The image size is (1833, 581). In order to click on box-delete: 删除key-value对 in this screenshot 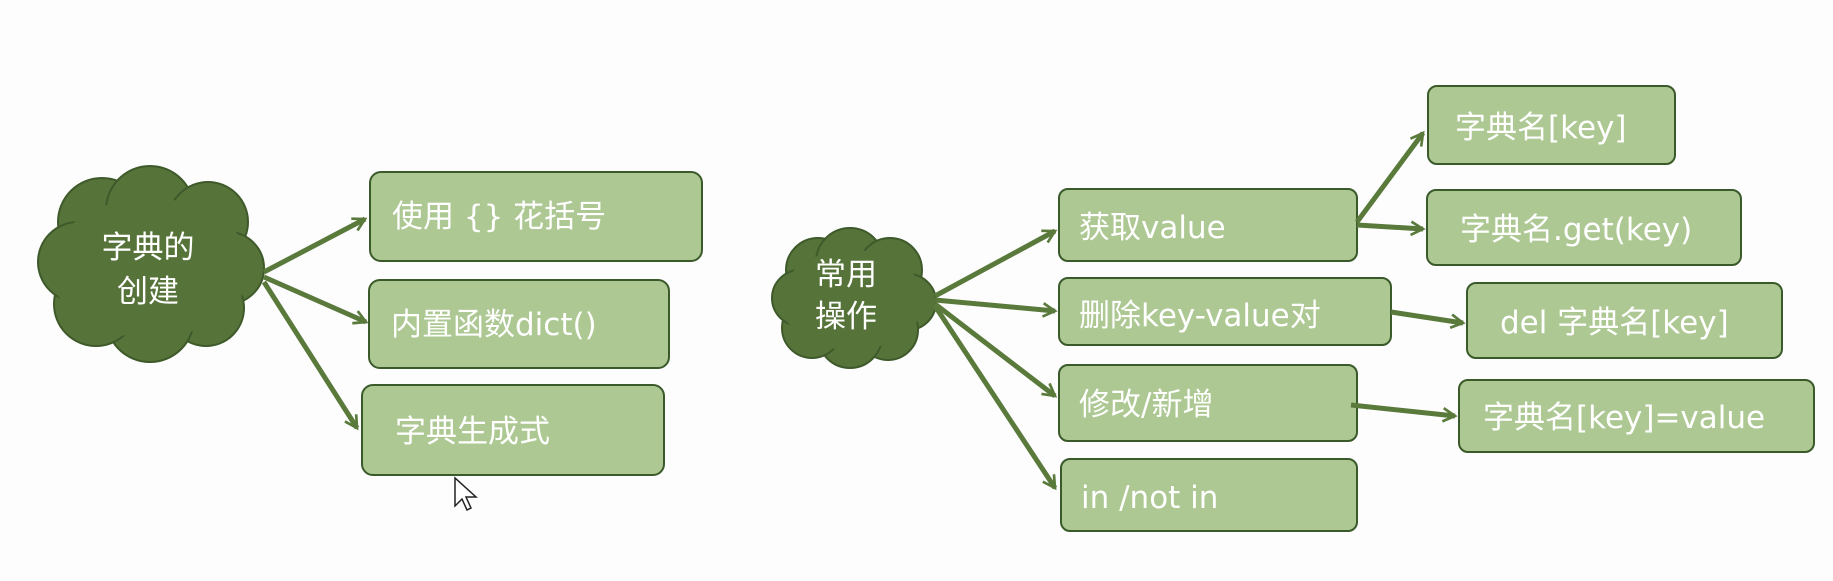, I will do `click(1225, 311)`.